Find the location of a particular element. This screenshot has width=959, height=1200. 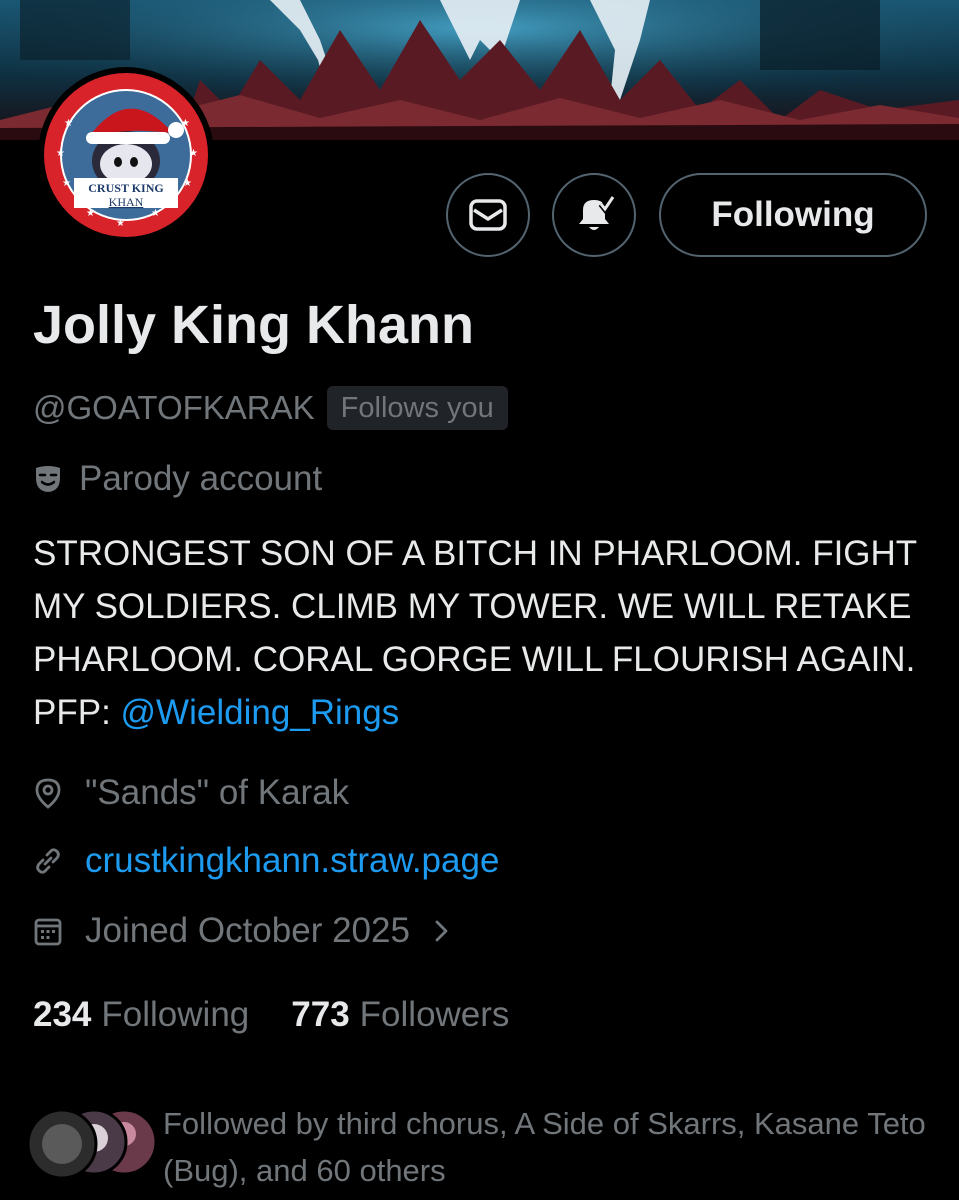

follows-you-badge: Follows you is located at coordinates (417, 408).